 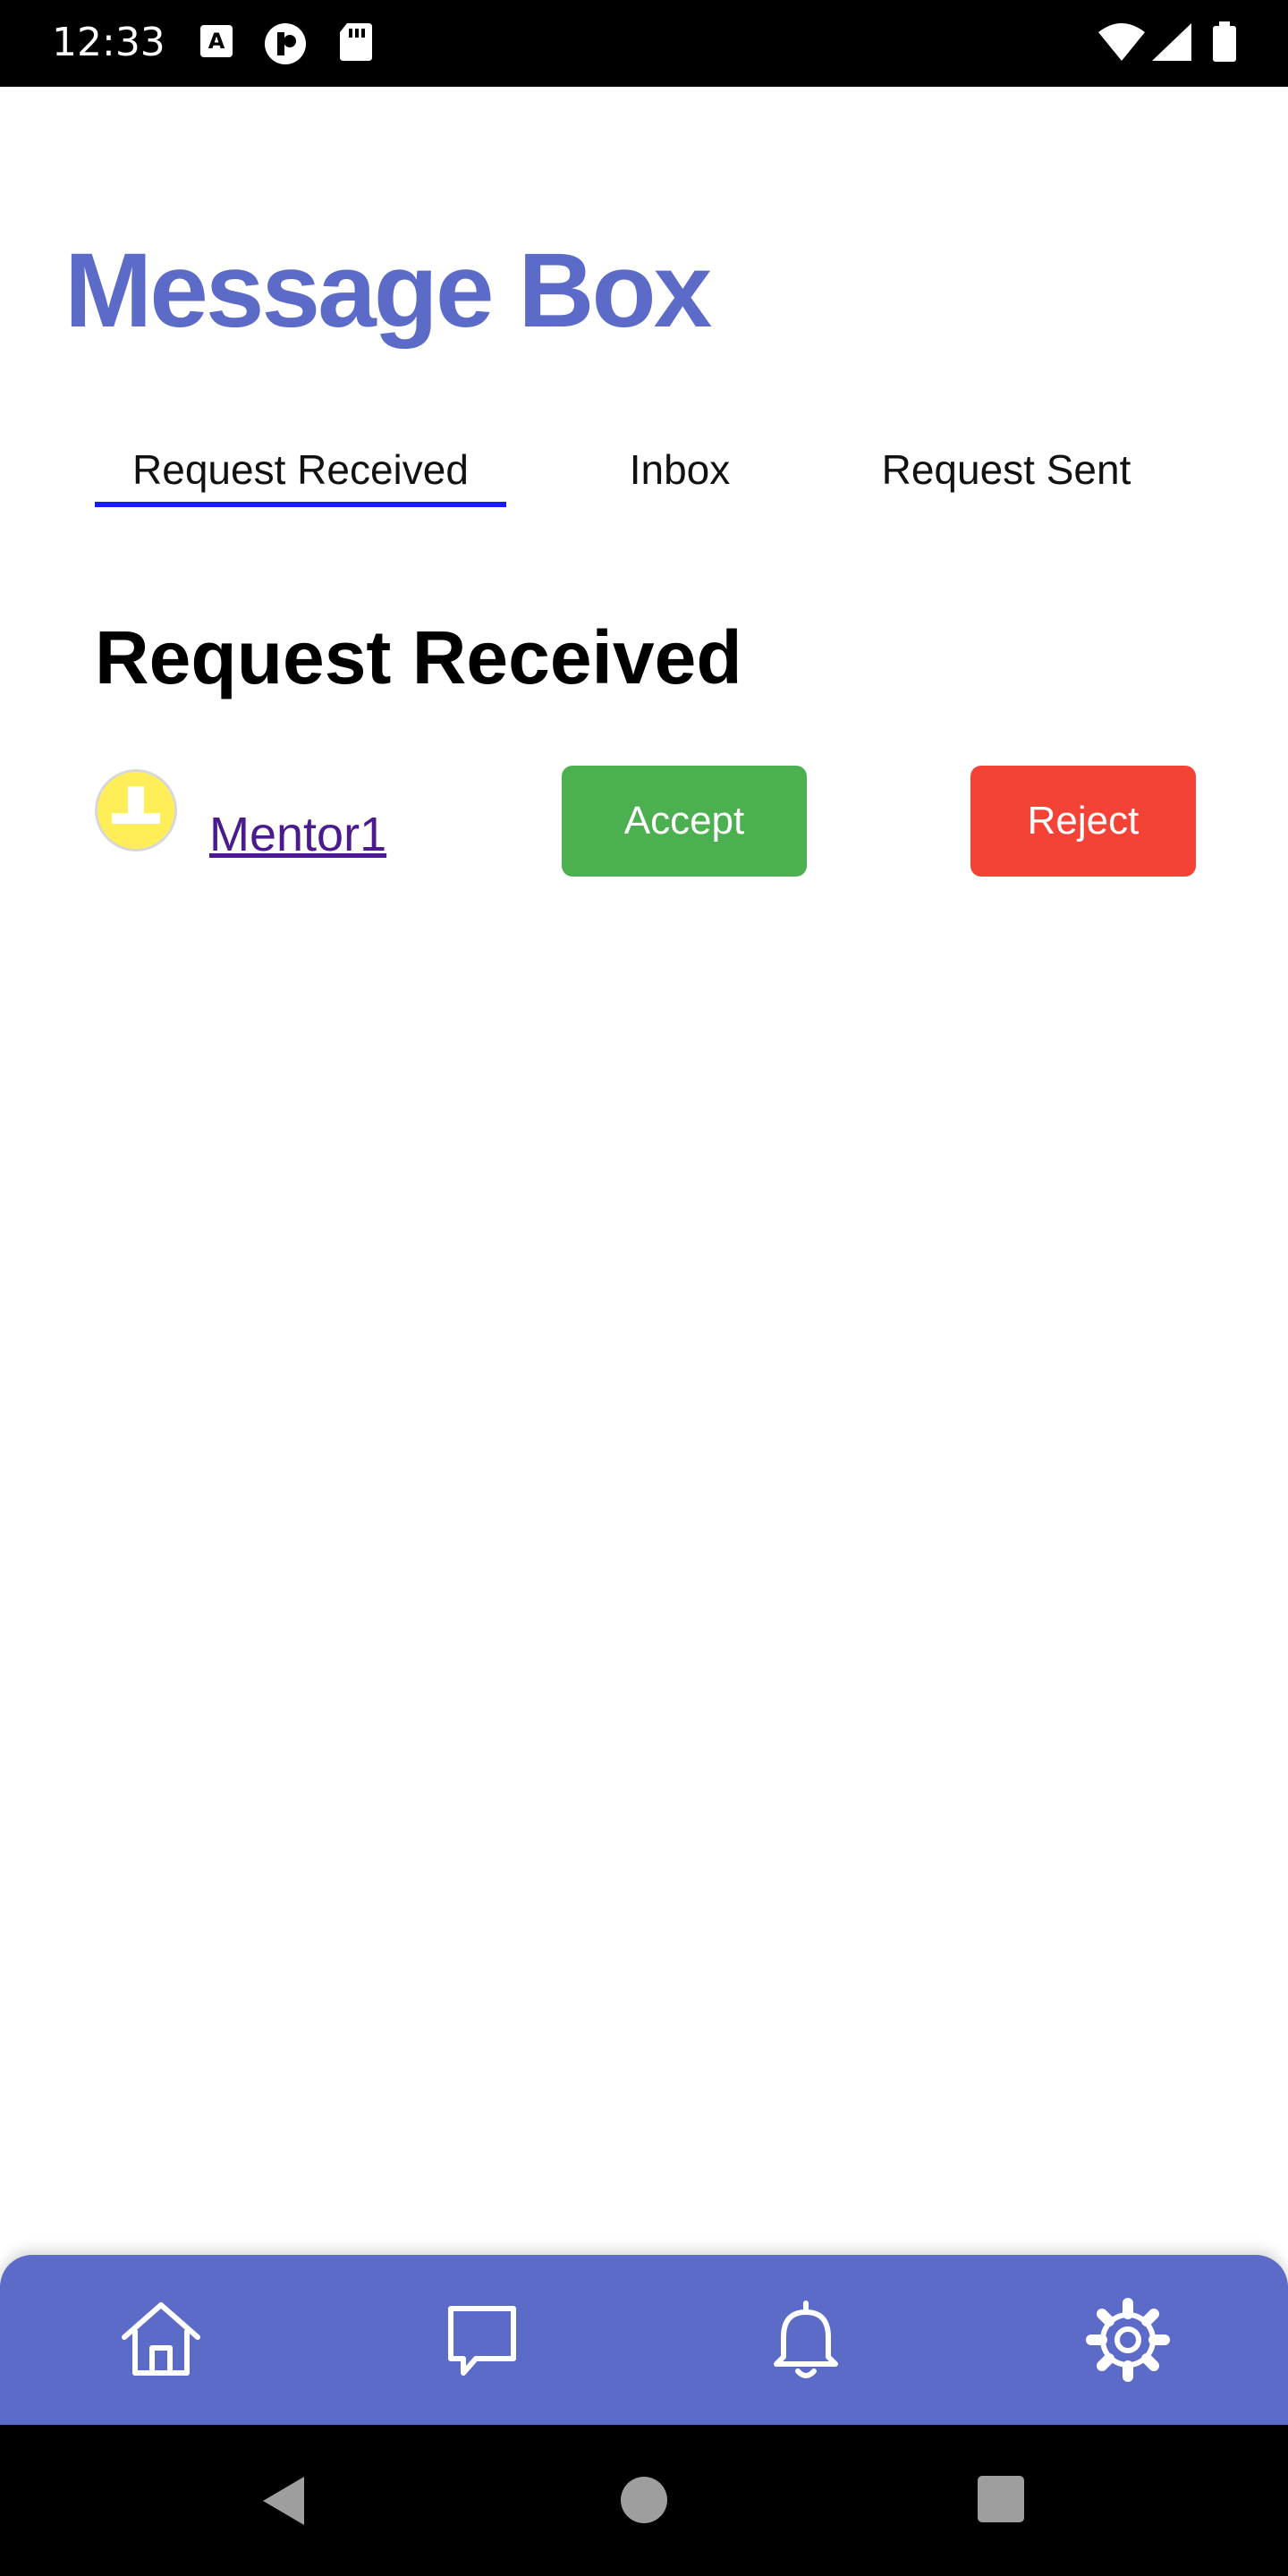 I want to click on requester-name-link: Mentor1, so click(x=297, y=834).